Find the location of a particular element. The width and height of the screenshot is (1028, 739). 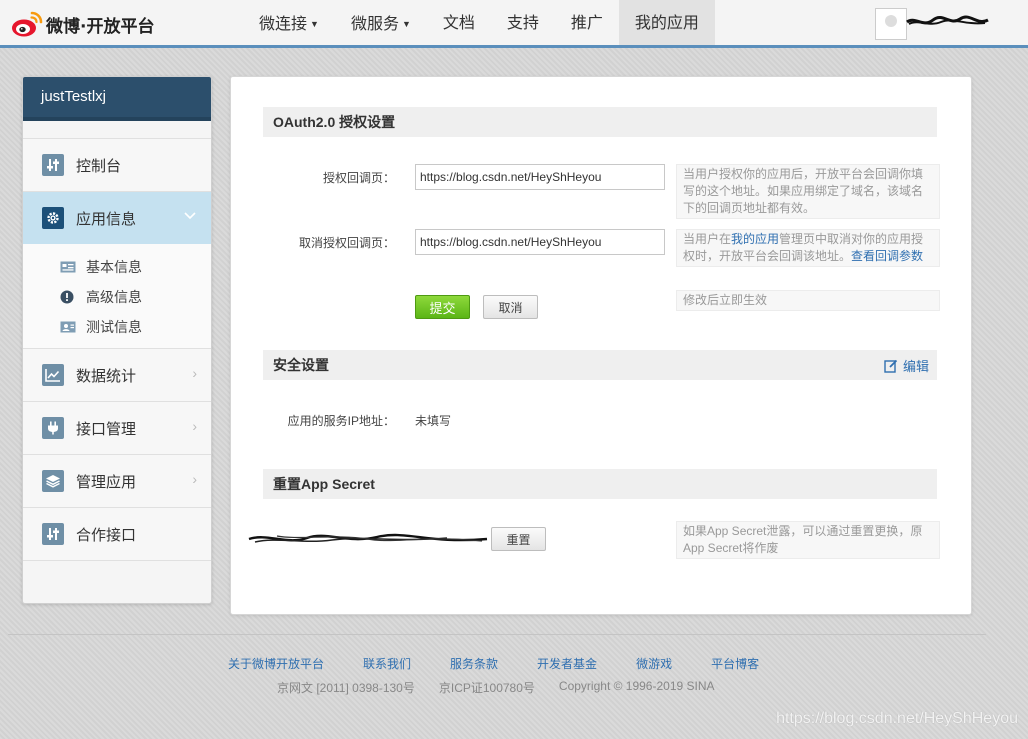

copyright-text: Copyright © 1996-2019 SINA is located at coordinates (636, 686).